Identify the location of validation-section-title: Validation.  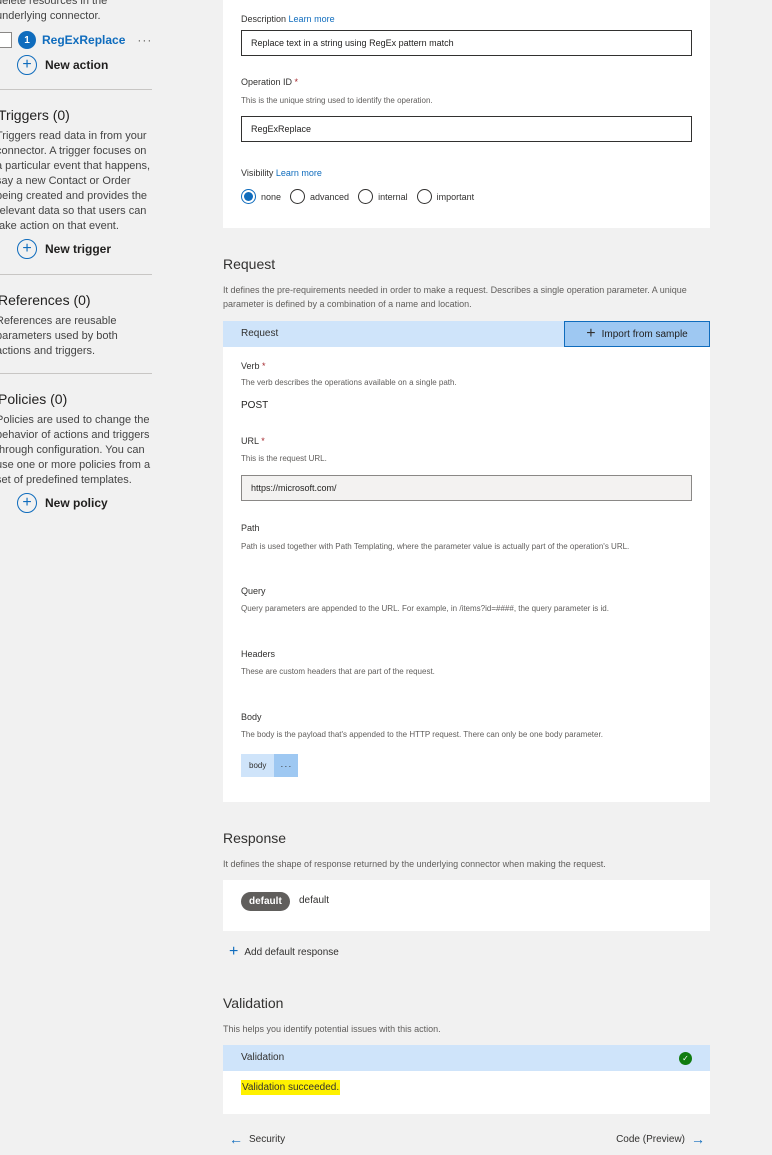
(253, 1003).